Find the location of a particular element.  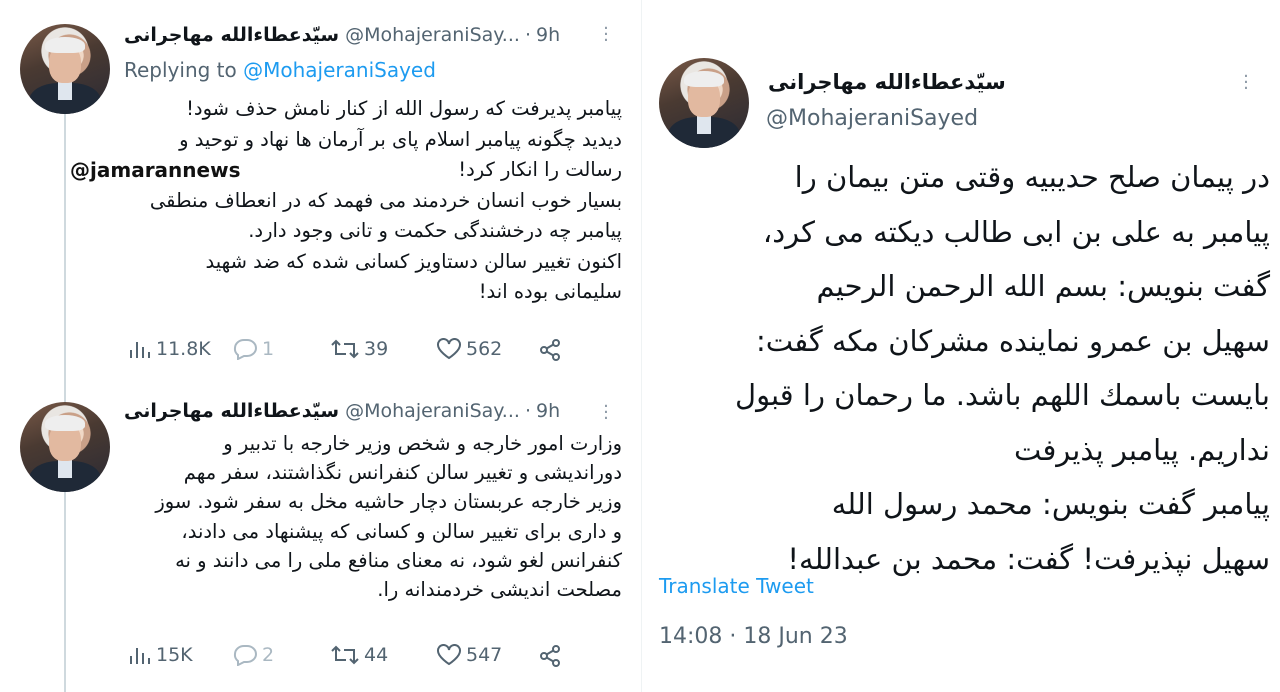

like-button: 547 is located at coordinates (469, 655).